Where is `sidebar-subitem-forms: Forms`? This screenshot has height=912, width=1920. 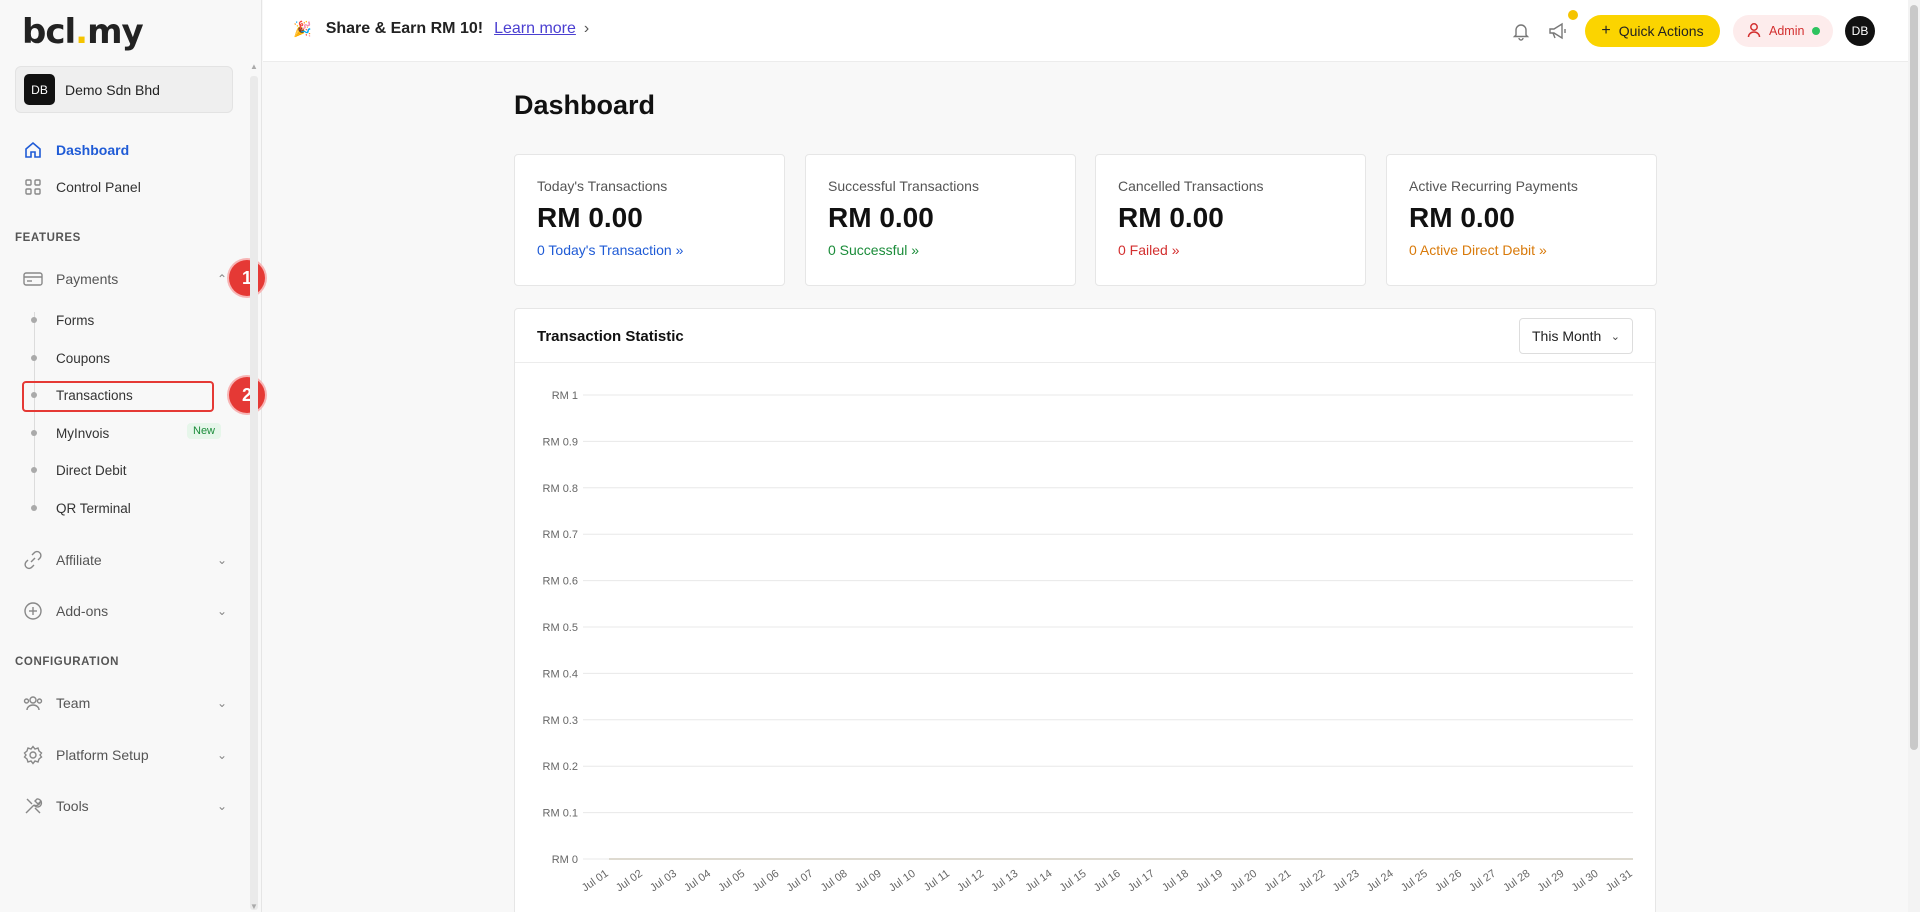
sidebar-subitem-forms: Forms is located at coordinates (62, 320).